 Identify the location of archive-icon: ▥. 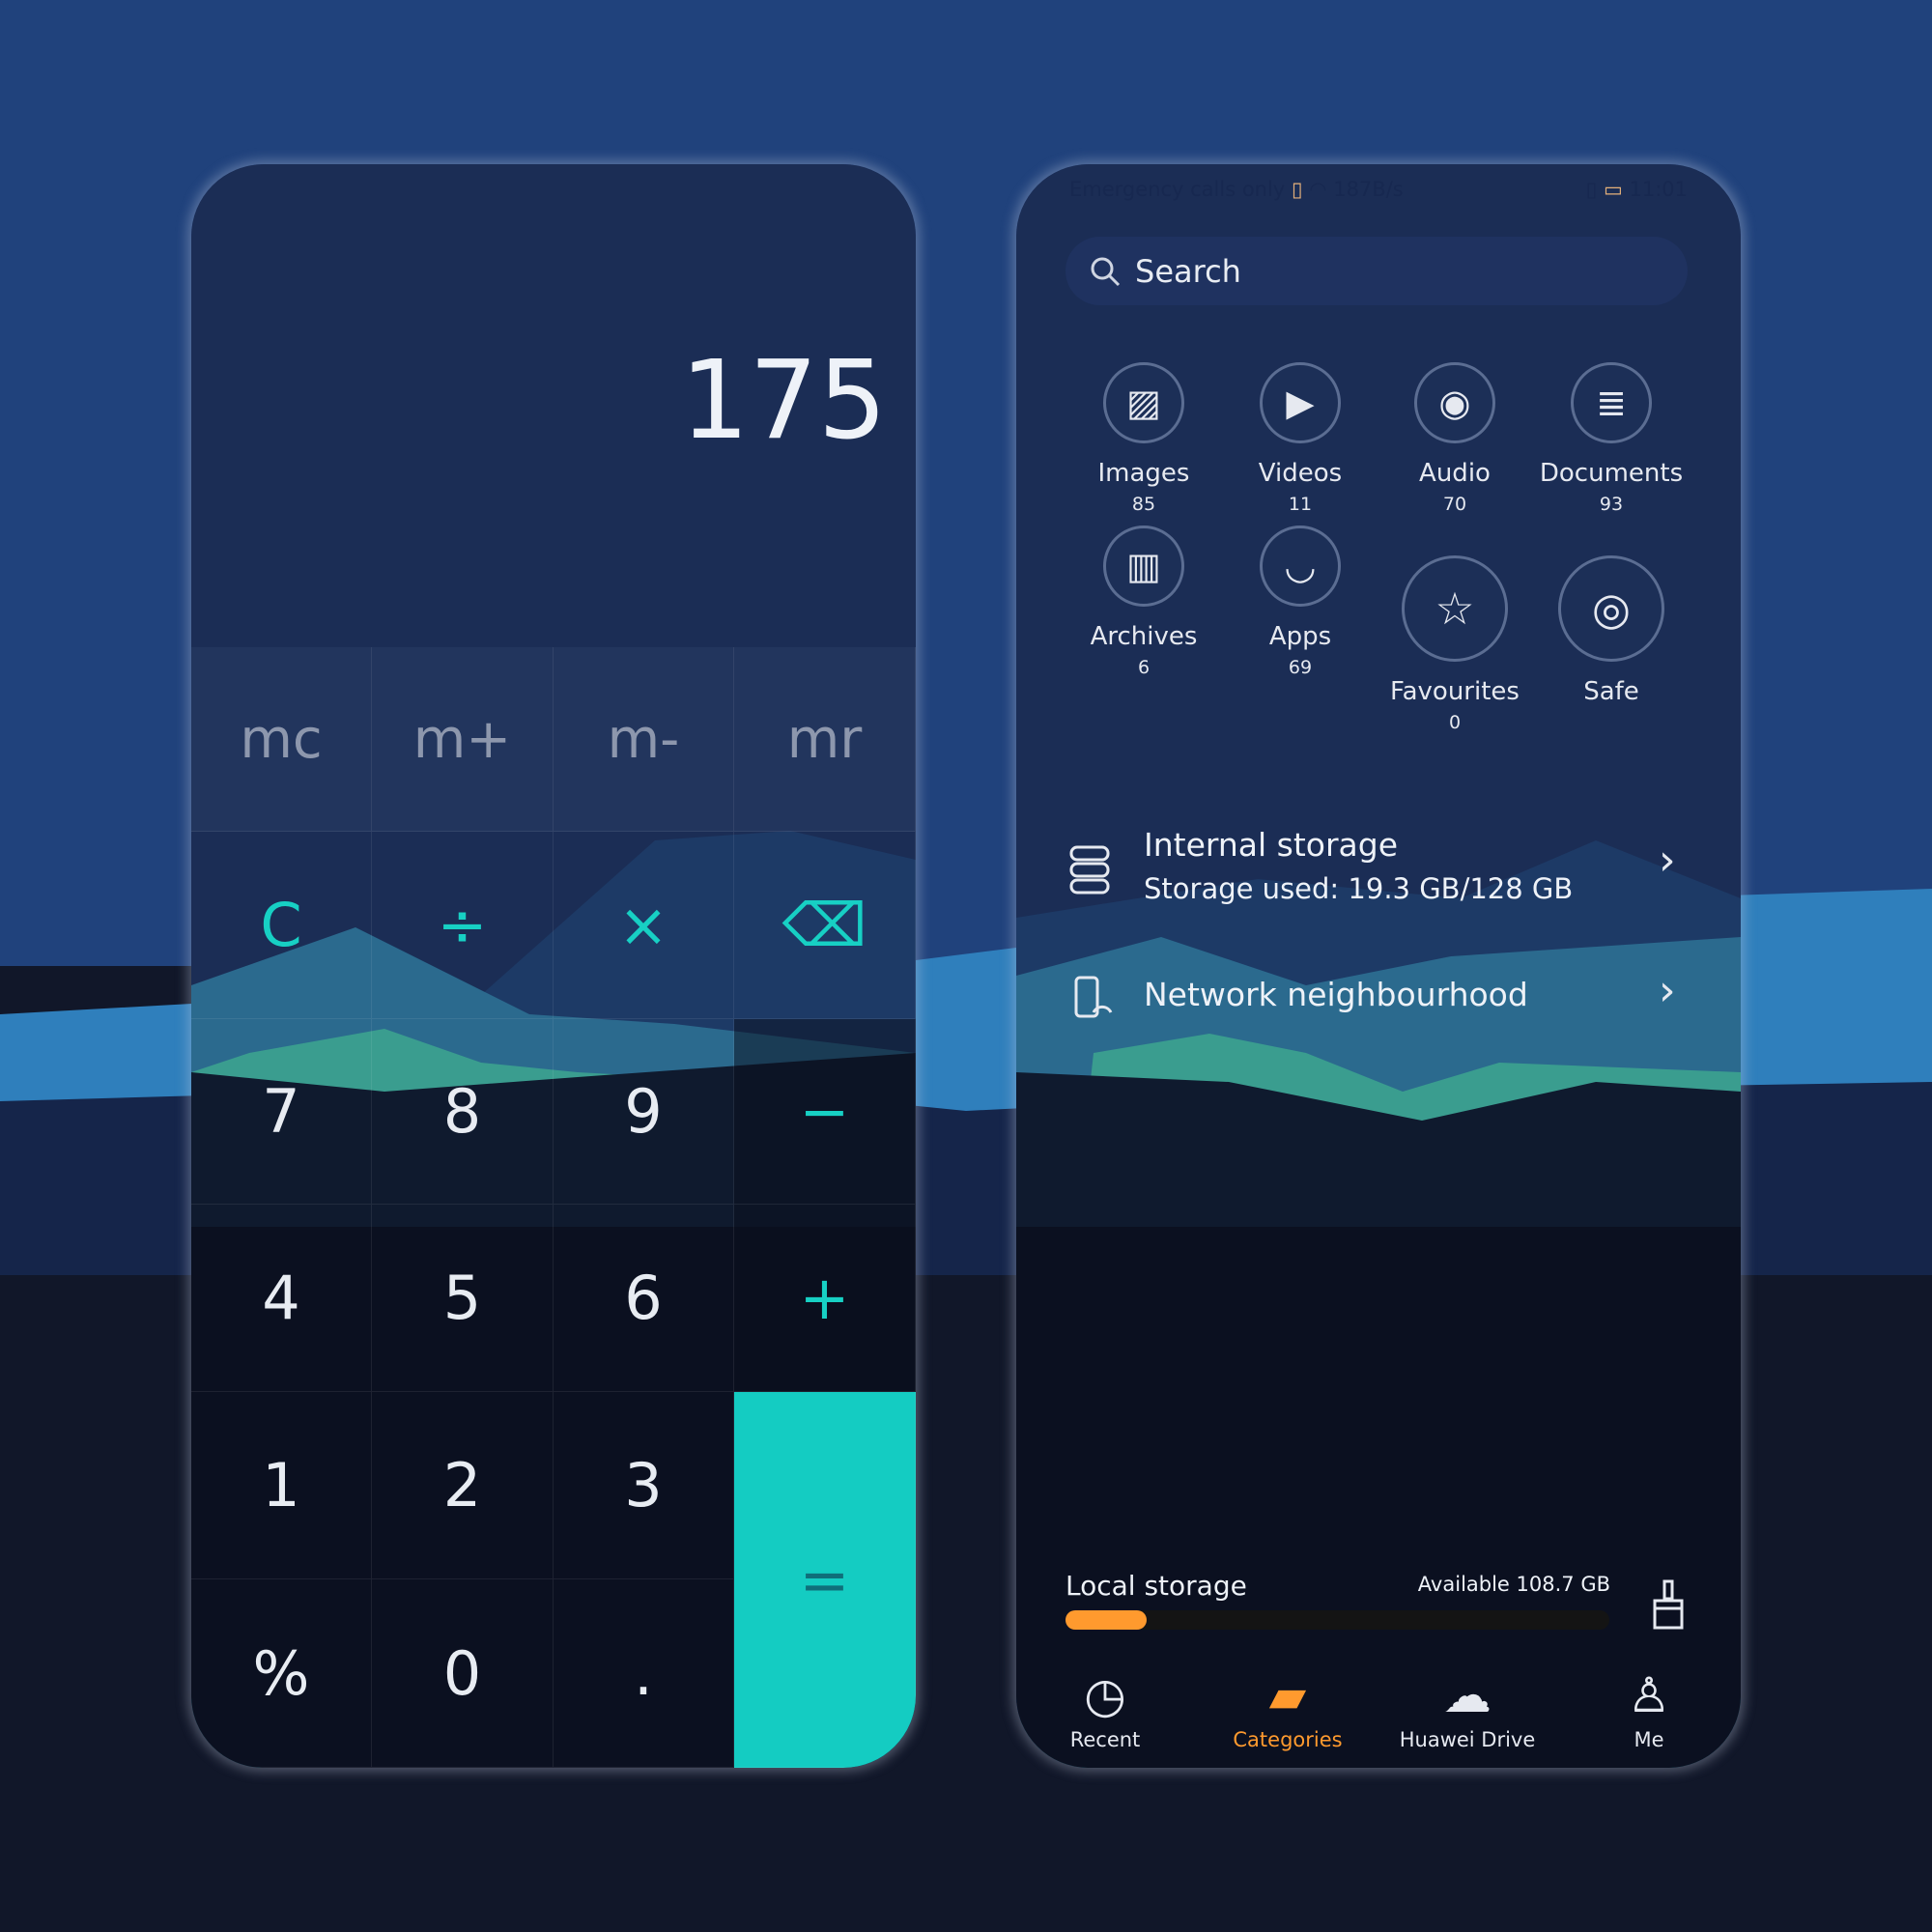
(1143, 566).